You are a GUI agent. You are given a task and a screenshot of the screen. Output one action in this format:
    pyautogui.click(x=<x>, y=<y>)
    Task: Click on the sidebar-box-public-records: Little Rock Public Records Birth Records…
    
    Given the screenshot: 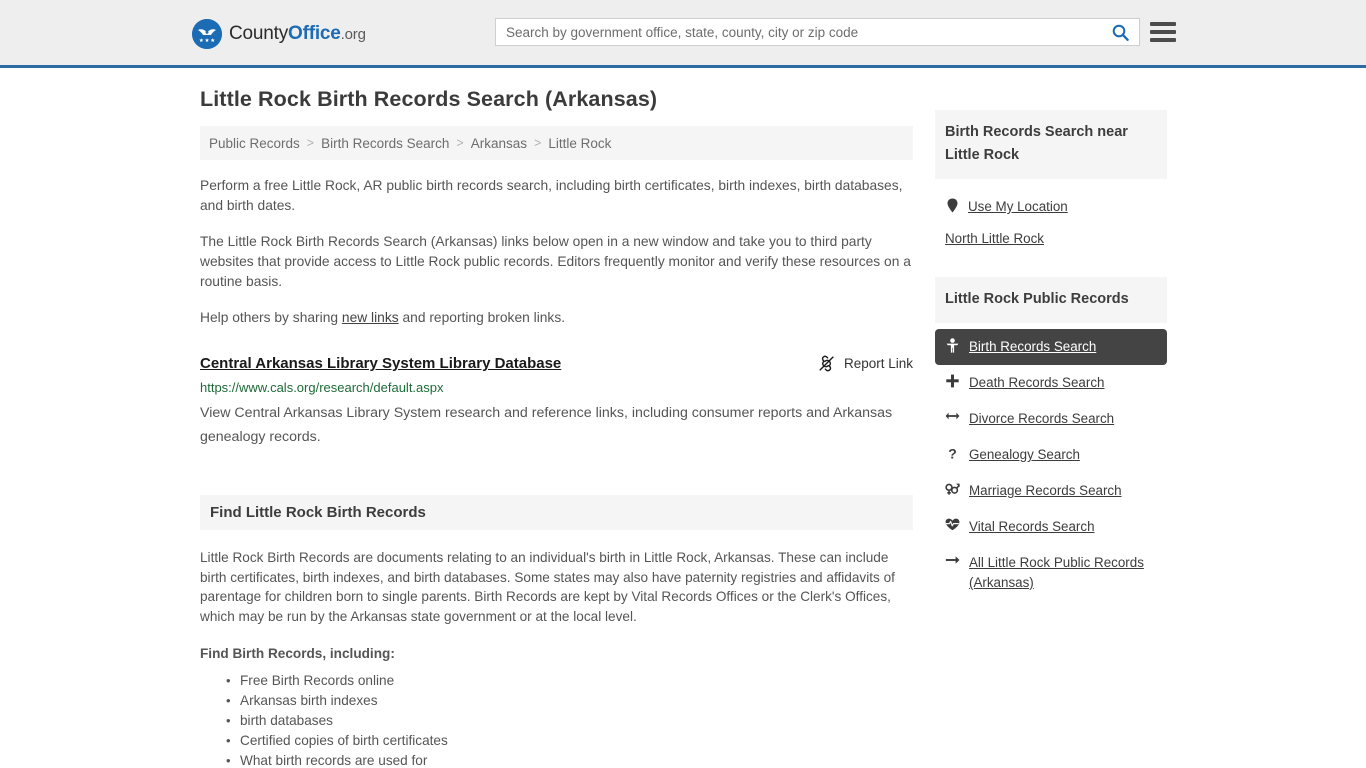 What is the action you would take?
    pyautogui.click(x=1051, y=439)
    